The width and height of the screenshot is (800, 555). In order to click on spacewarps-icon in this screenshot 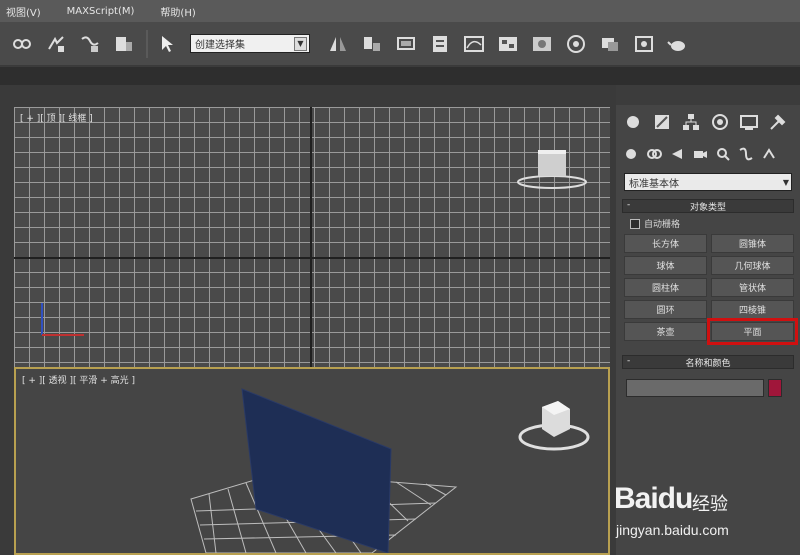, I will do `click(745, 153)`.